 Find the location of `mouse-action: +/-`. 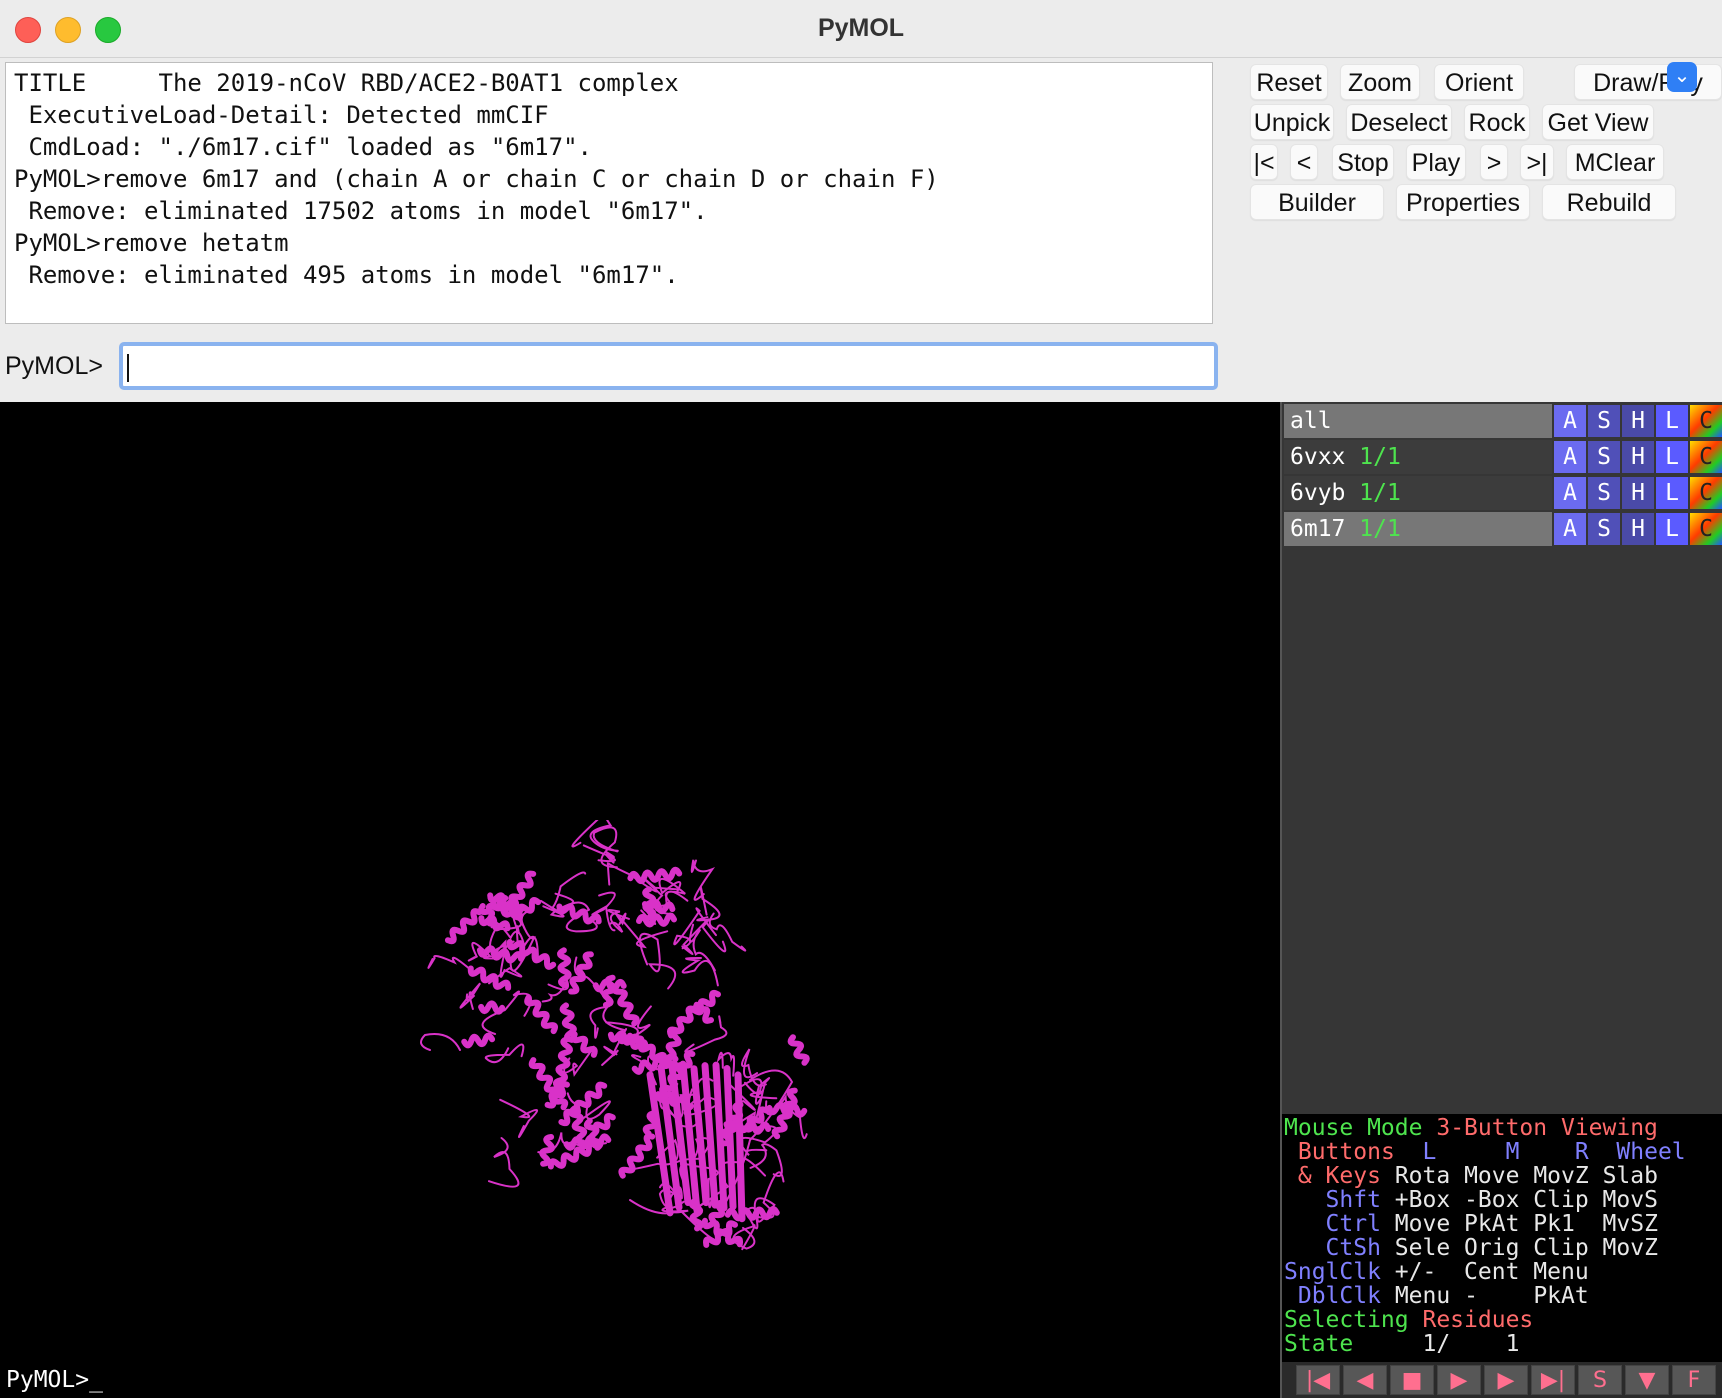

mouse-action: +/- is located at coordinates (1415, 1272).